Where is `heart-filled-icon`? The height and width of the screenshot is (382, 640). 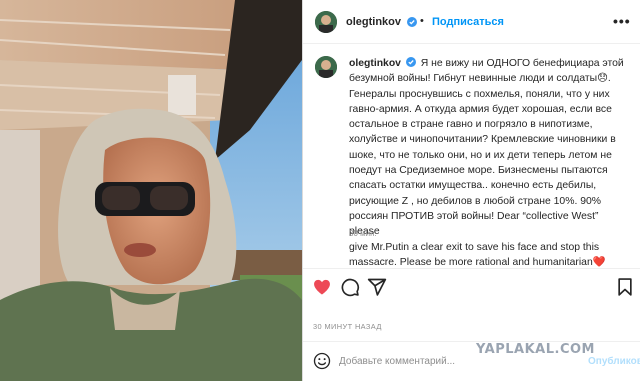 heart-filled-icon is located at coordinates (322, 287).